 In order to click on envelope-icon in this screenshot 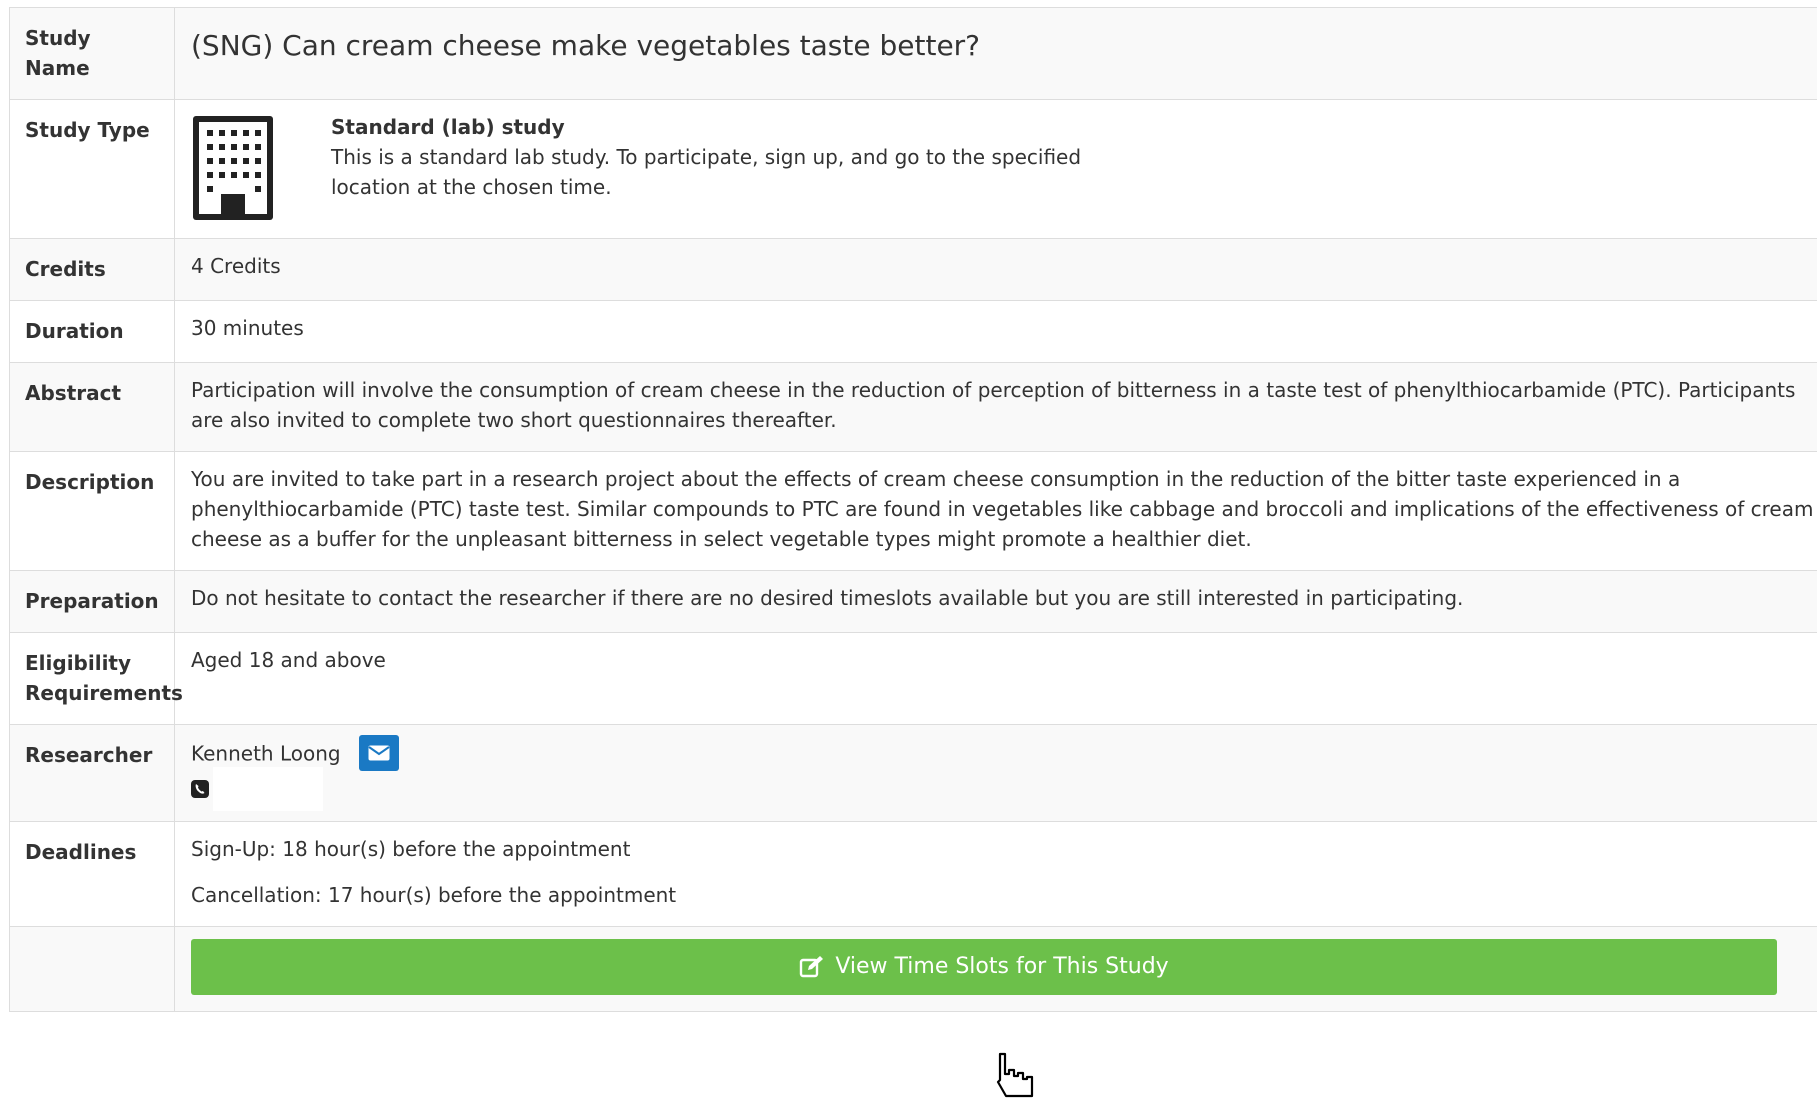, I will do `click(379, 753)`.